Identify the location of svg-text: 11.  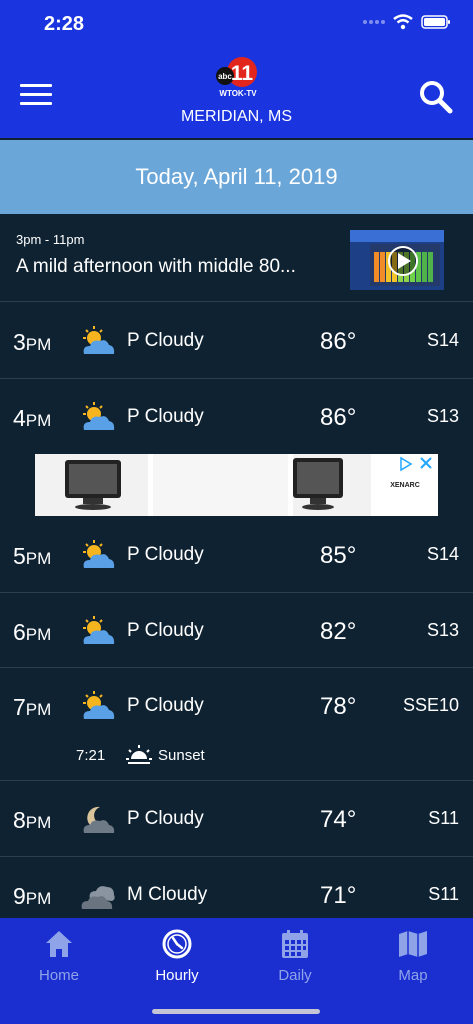
(242, 73).